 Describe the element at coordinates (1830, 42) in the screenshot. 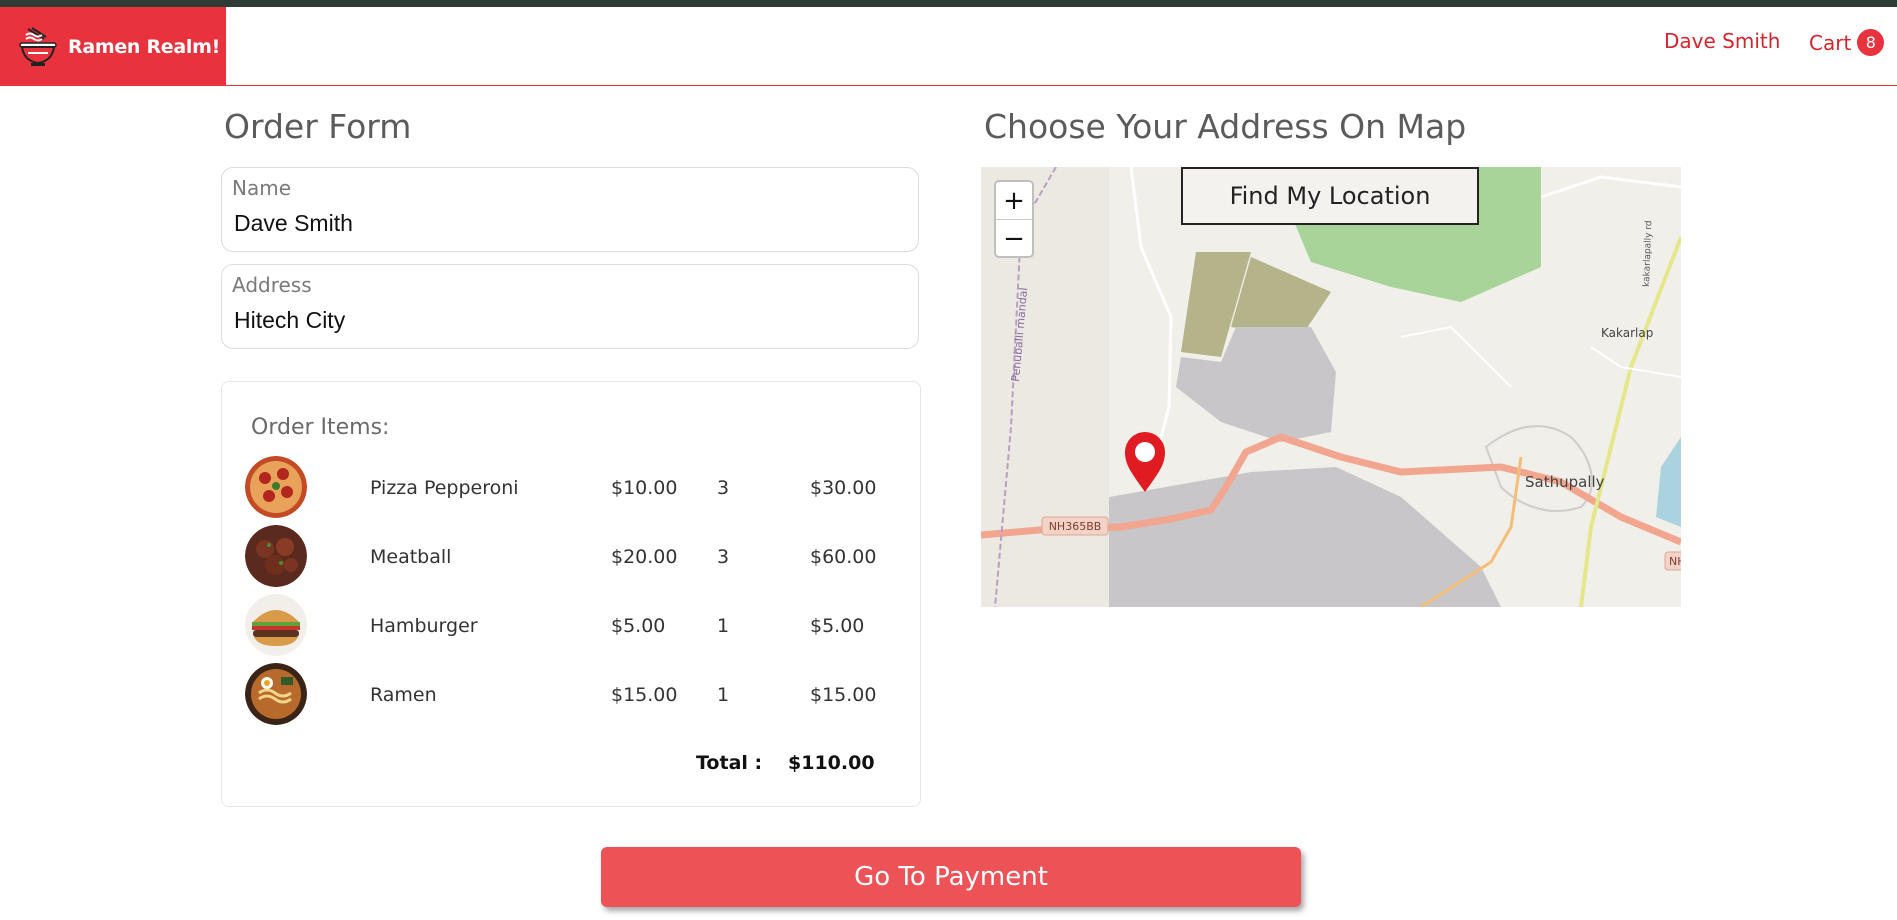

I see `cart-label: Cart` at that location.